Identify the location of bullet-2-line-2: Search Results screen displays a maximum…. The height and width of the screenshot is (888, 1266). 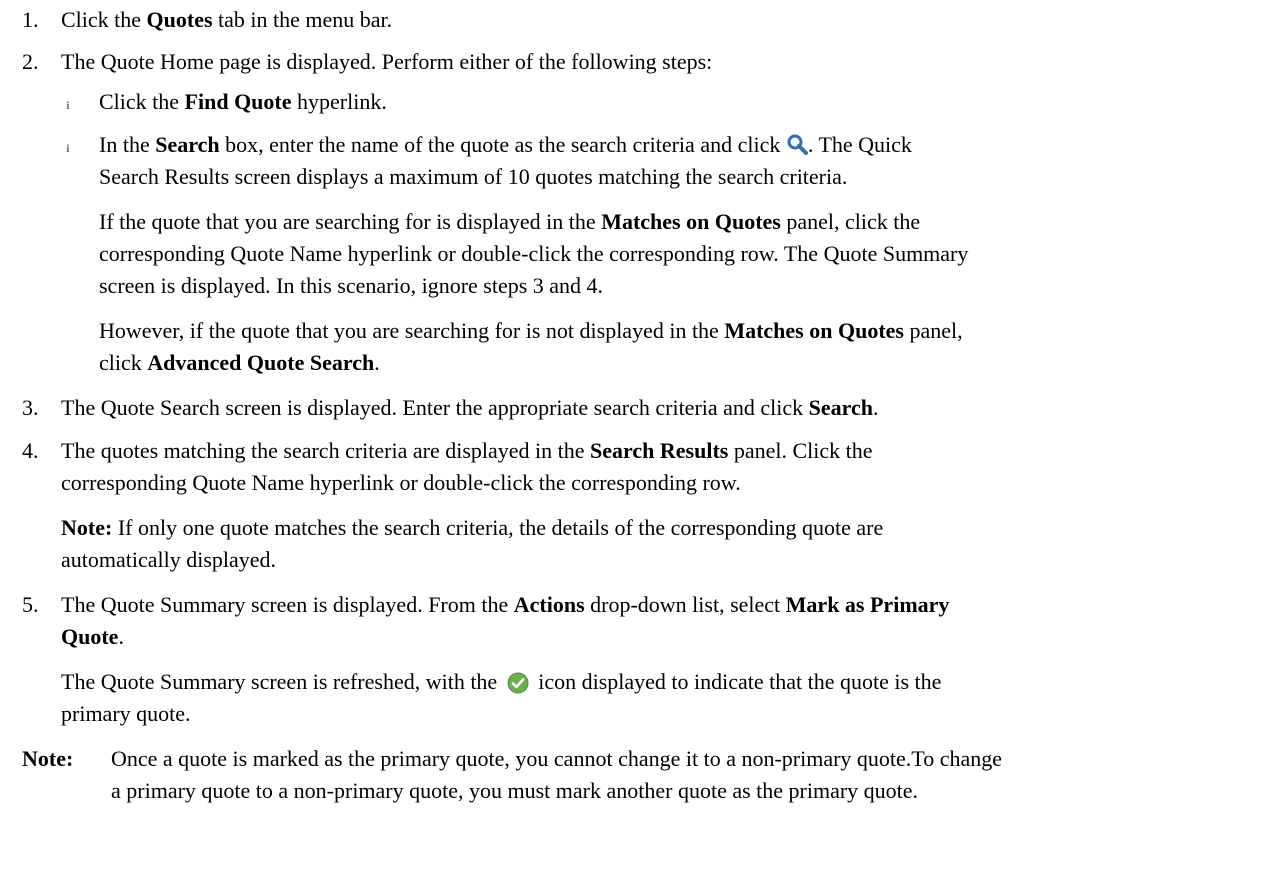
(473, 176).